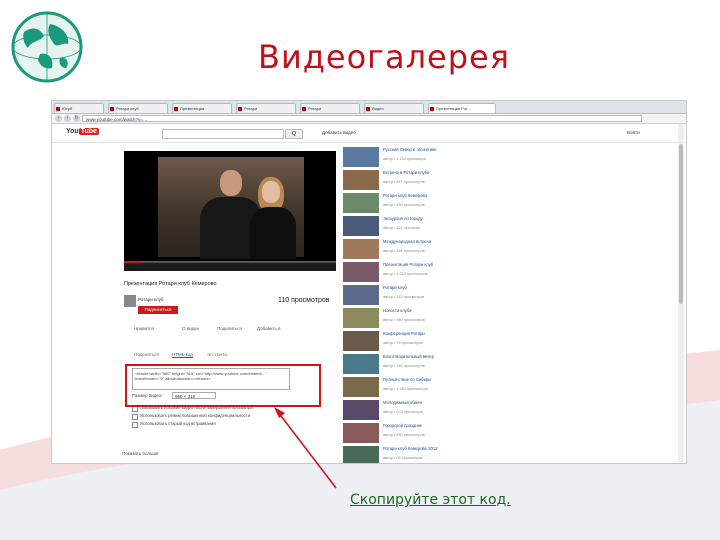 The width and height of the screenshot is (720, 540). I want to click on browser-tab: Видео, so click(394, 108).